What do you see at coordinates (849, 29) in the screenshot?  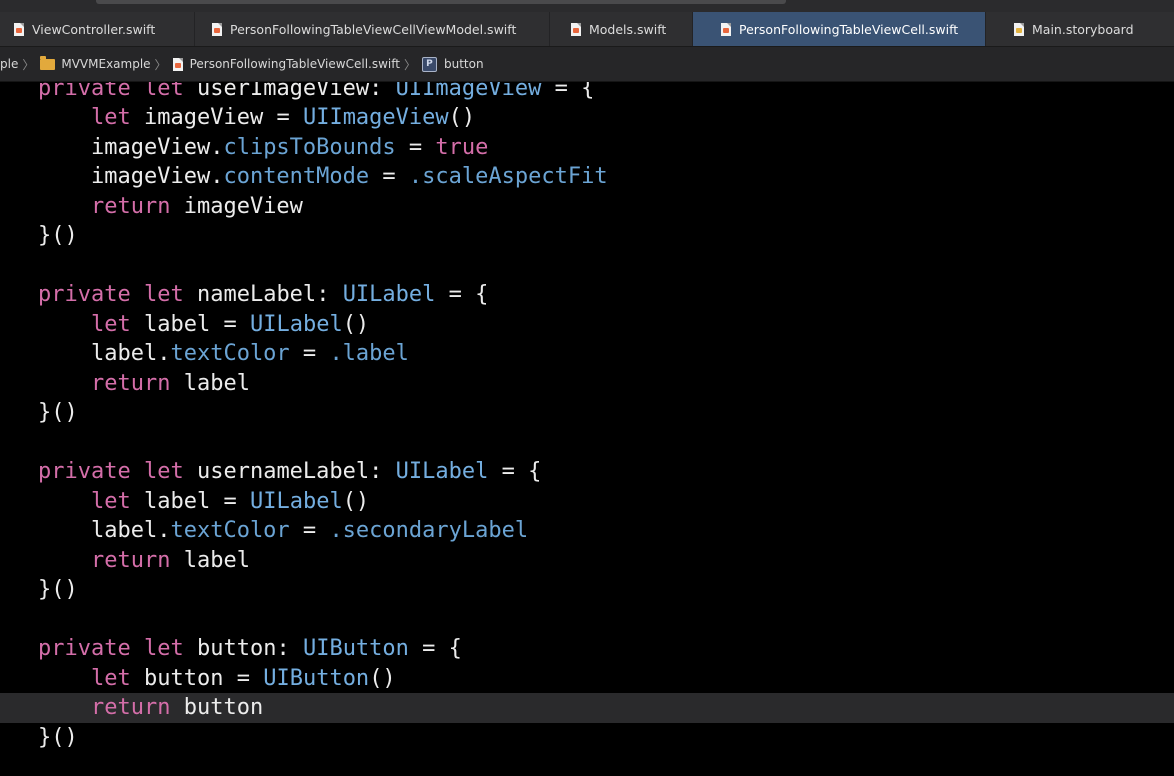 I see `tab-label: PersonFollowingTableViewCell.swift` at bounding box center [849, 29].